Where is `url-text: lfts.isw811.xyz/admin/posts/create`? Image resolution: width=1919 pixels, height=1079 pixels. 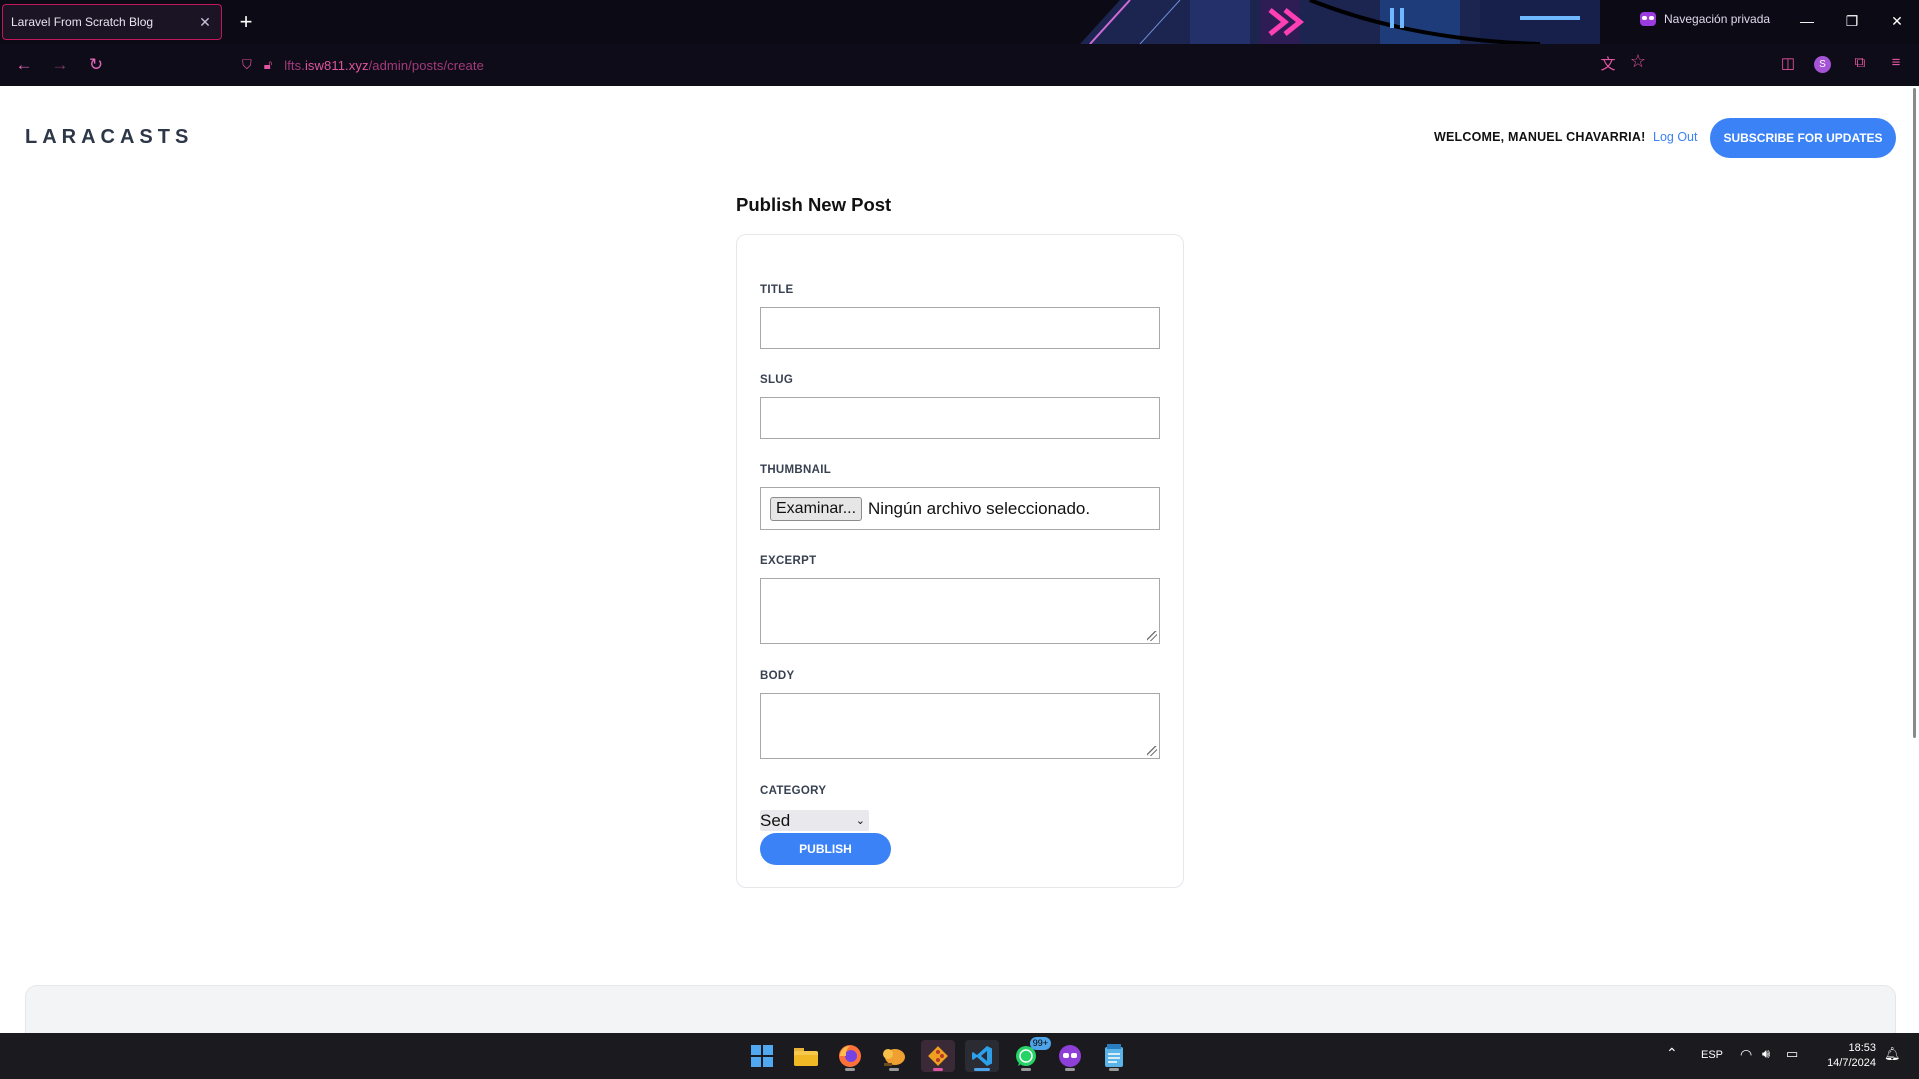 url-text: lfts.isw811.xyz/admin/posts/create is located at coordinates (384, 65).